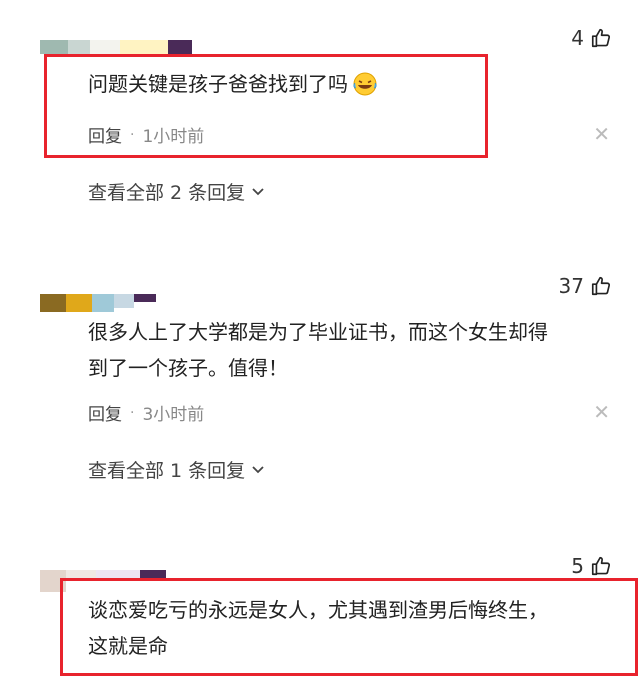 The height and width of the screenshot is (678, 640). Describe the element at coordinates (571, 286) in the screenshot. I see `like-count: 37` at that location.